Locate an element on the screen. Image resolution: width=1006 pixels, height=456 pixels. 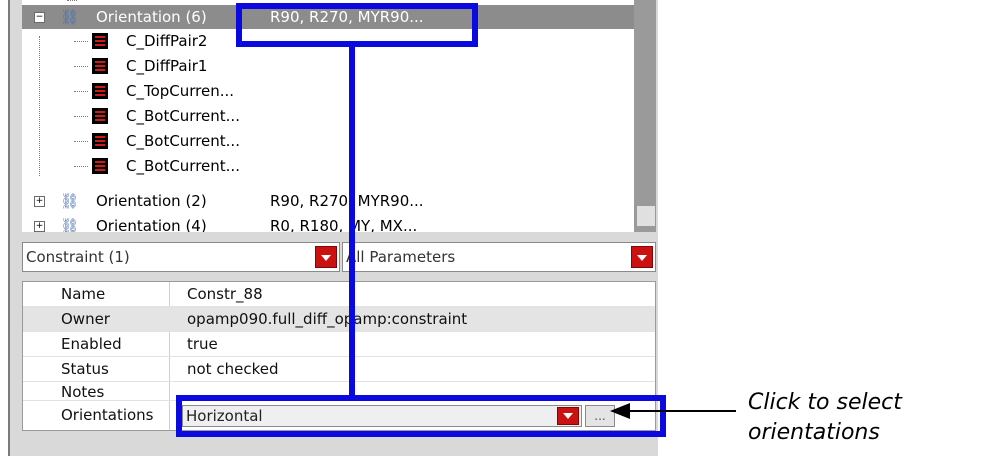
collapse-icon: − is located at coordinates (39, 17).